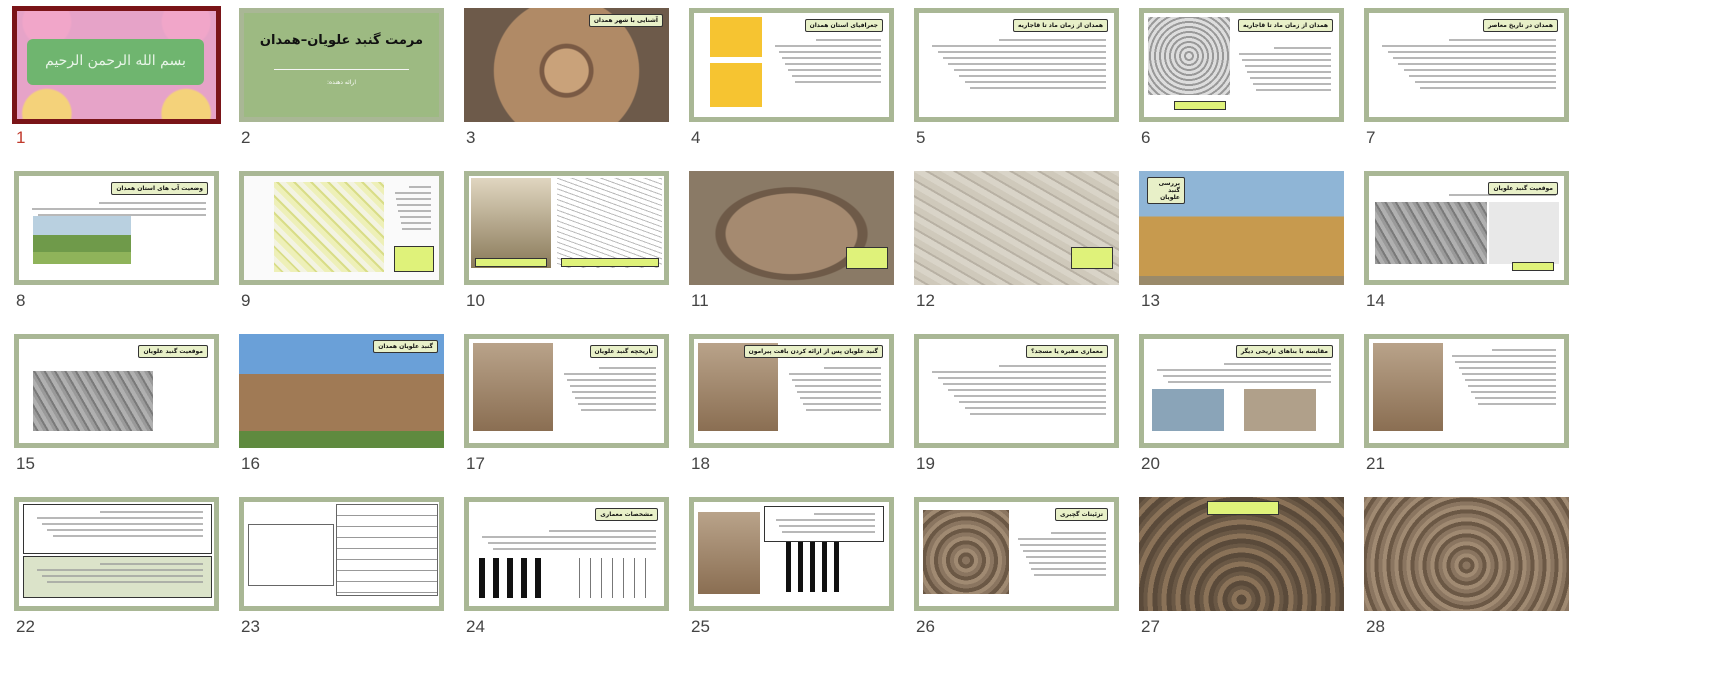 This screenshot has width=1715, height=695. Describe the element at coordinates (246, 137) in the screenshot. I see `slide-number: 2` at that location.